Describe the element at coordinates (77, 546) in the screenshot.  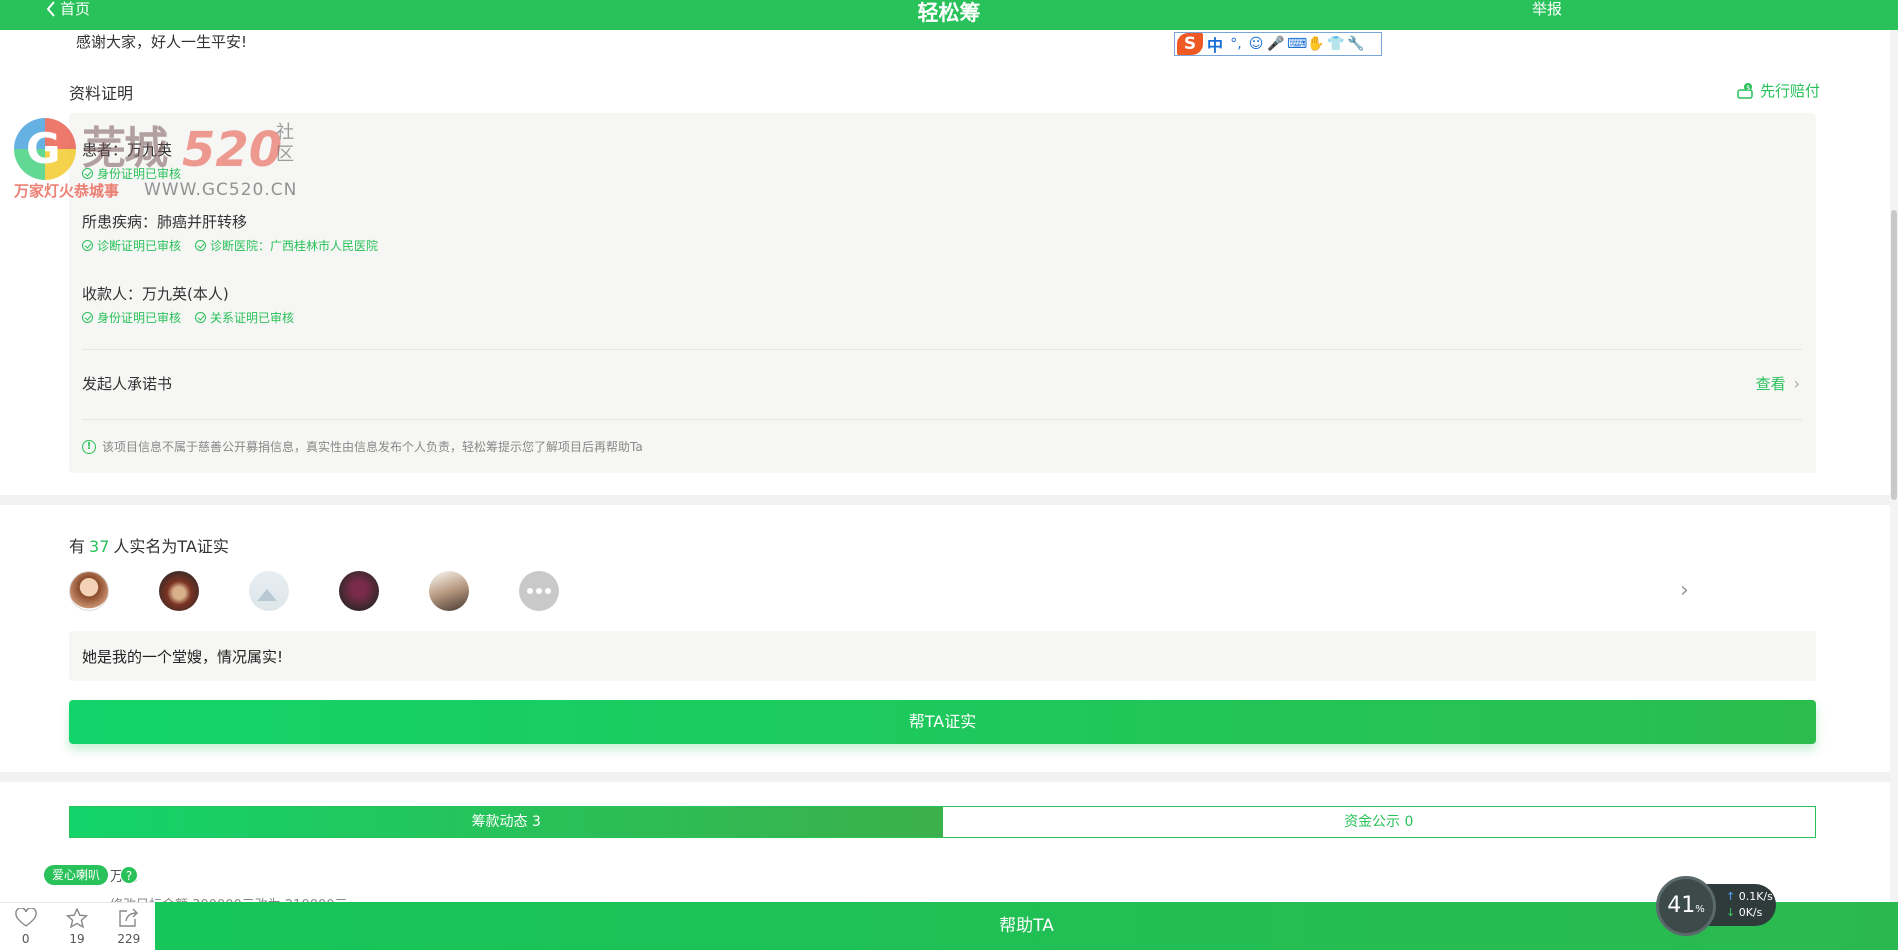
I see `verify-prefix: 有` at that location.